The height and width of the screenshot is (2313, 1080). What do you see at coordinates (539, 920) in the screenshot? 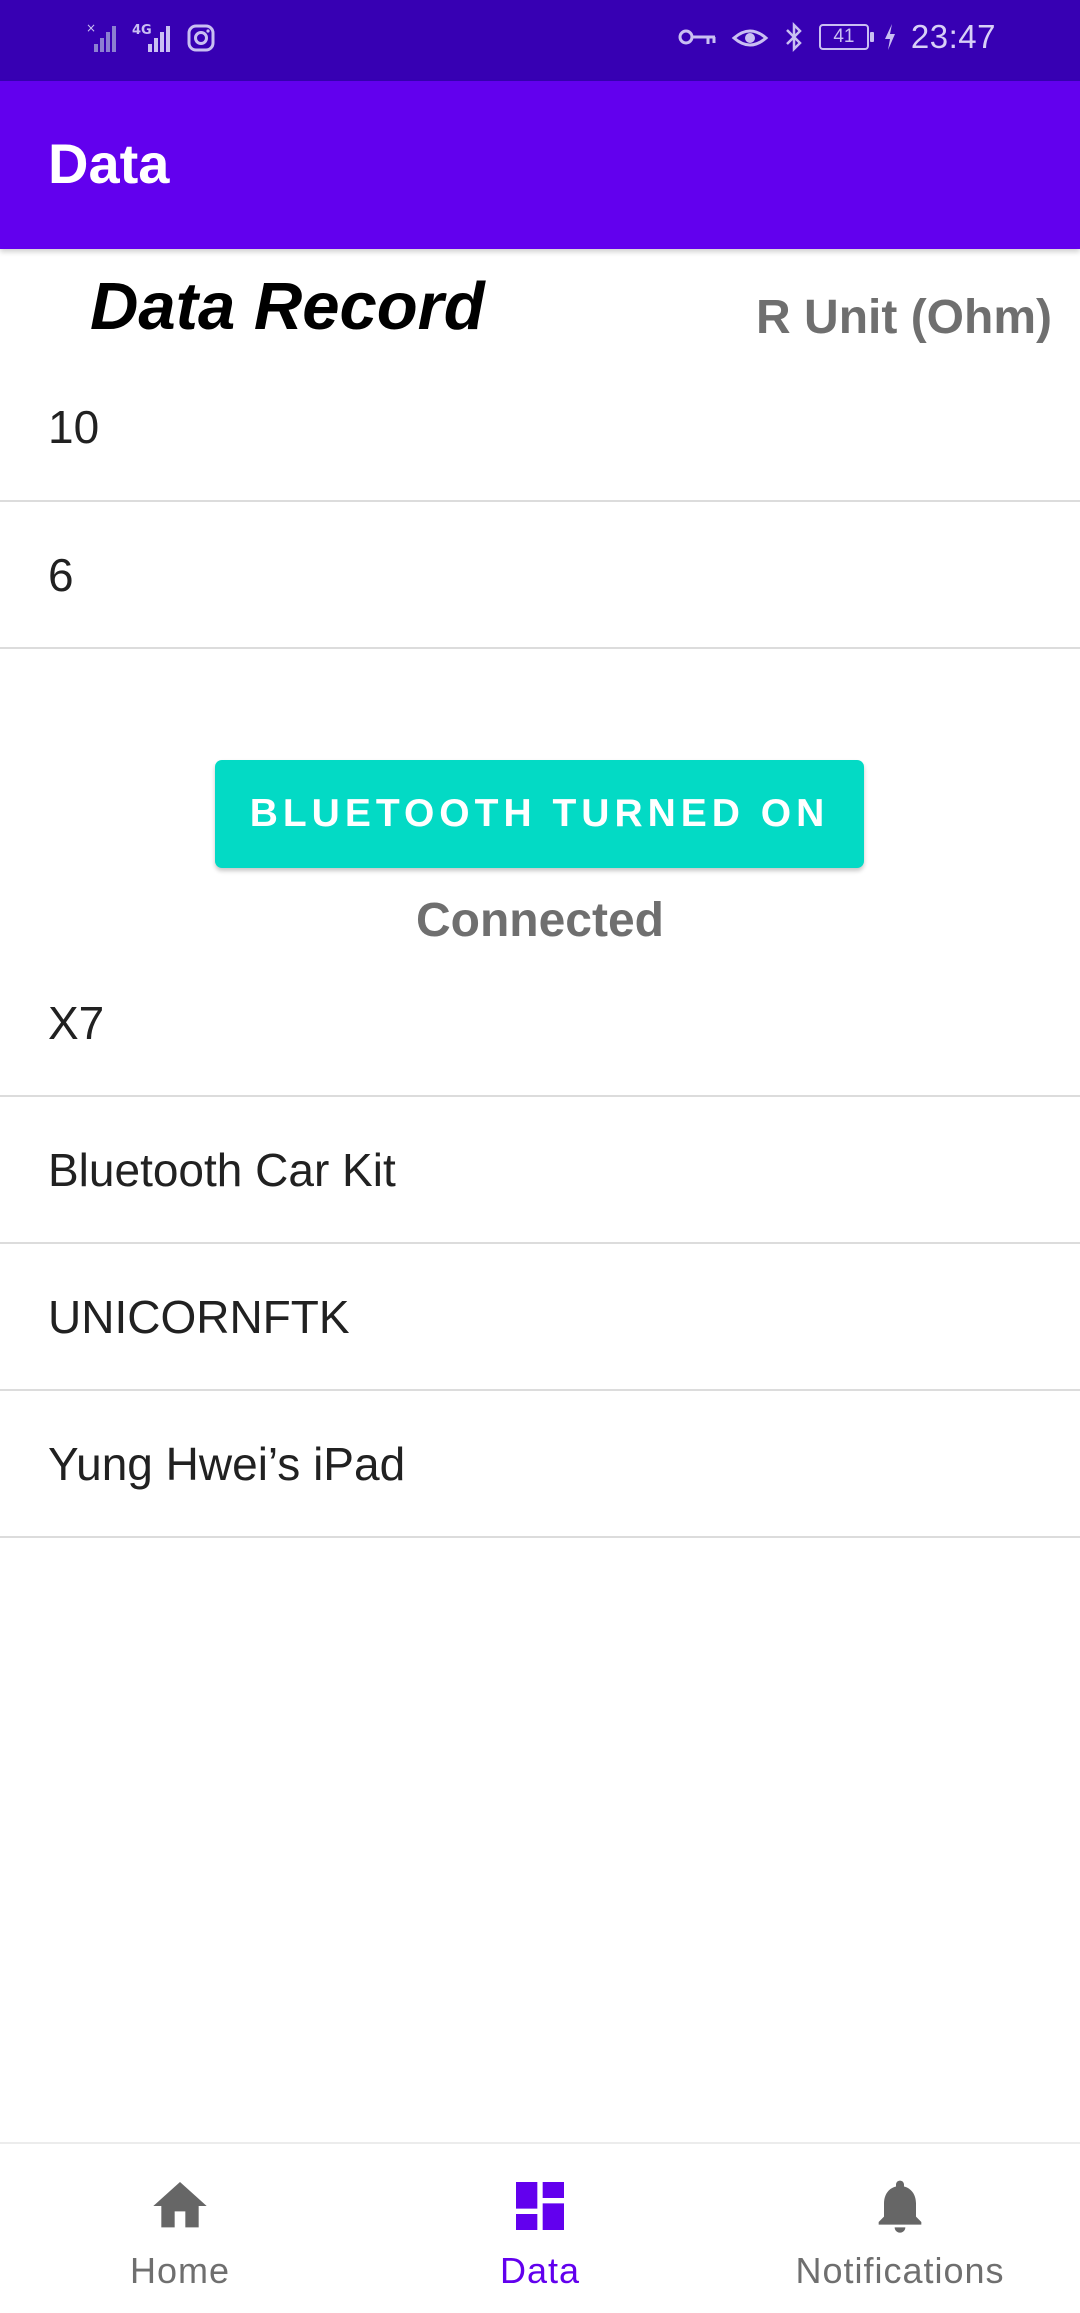
I see `connection-status: Connected` at bounding box center [539, 920].